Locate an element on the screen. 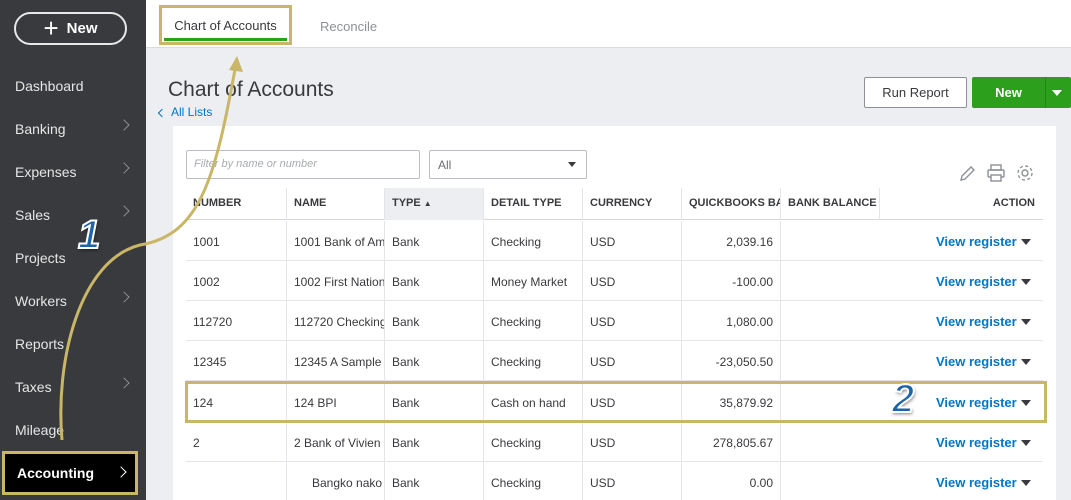 This screenshot has width=1071, height=500. column-header-type: TYPE ▲ is located at coordinates (433, 204).